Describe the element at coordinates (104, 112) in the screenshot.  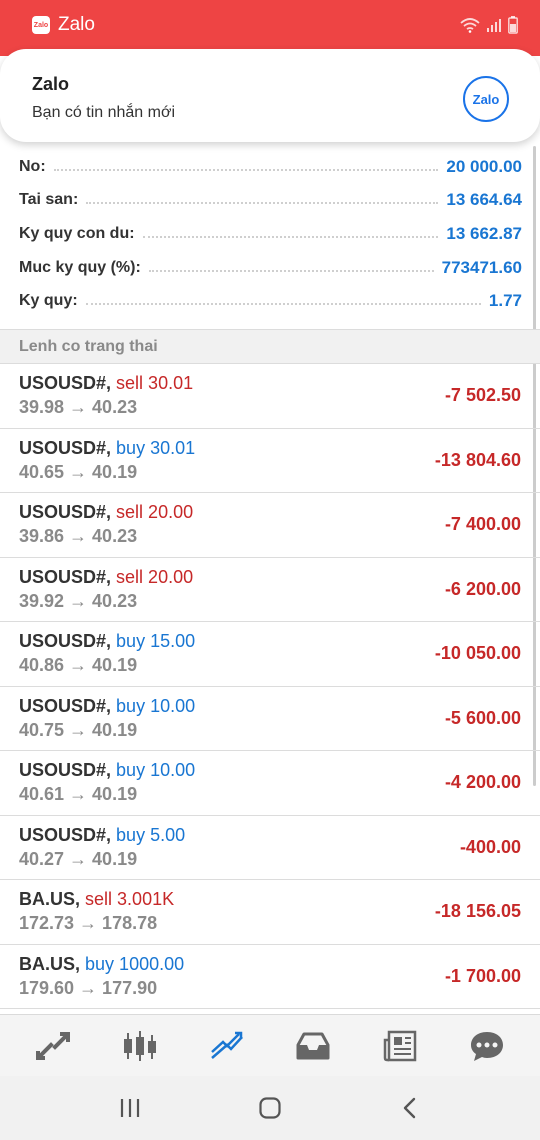
I see `notification-message: Bạn có tin nhắn mới` at that location.